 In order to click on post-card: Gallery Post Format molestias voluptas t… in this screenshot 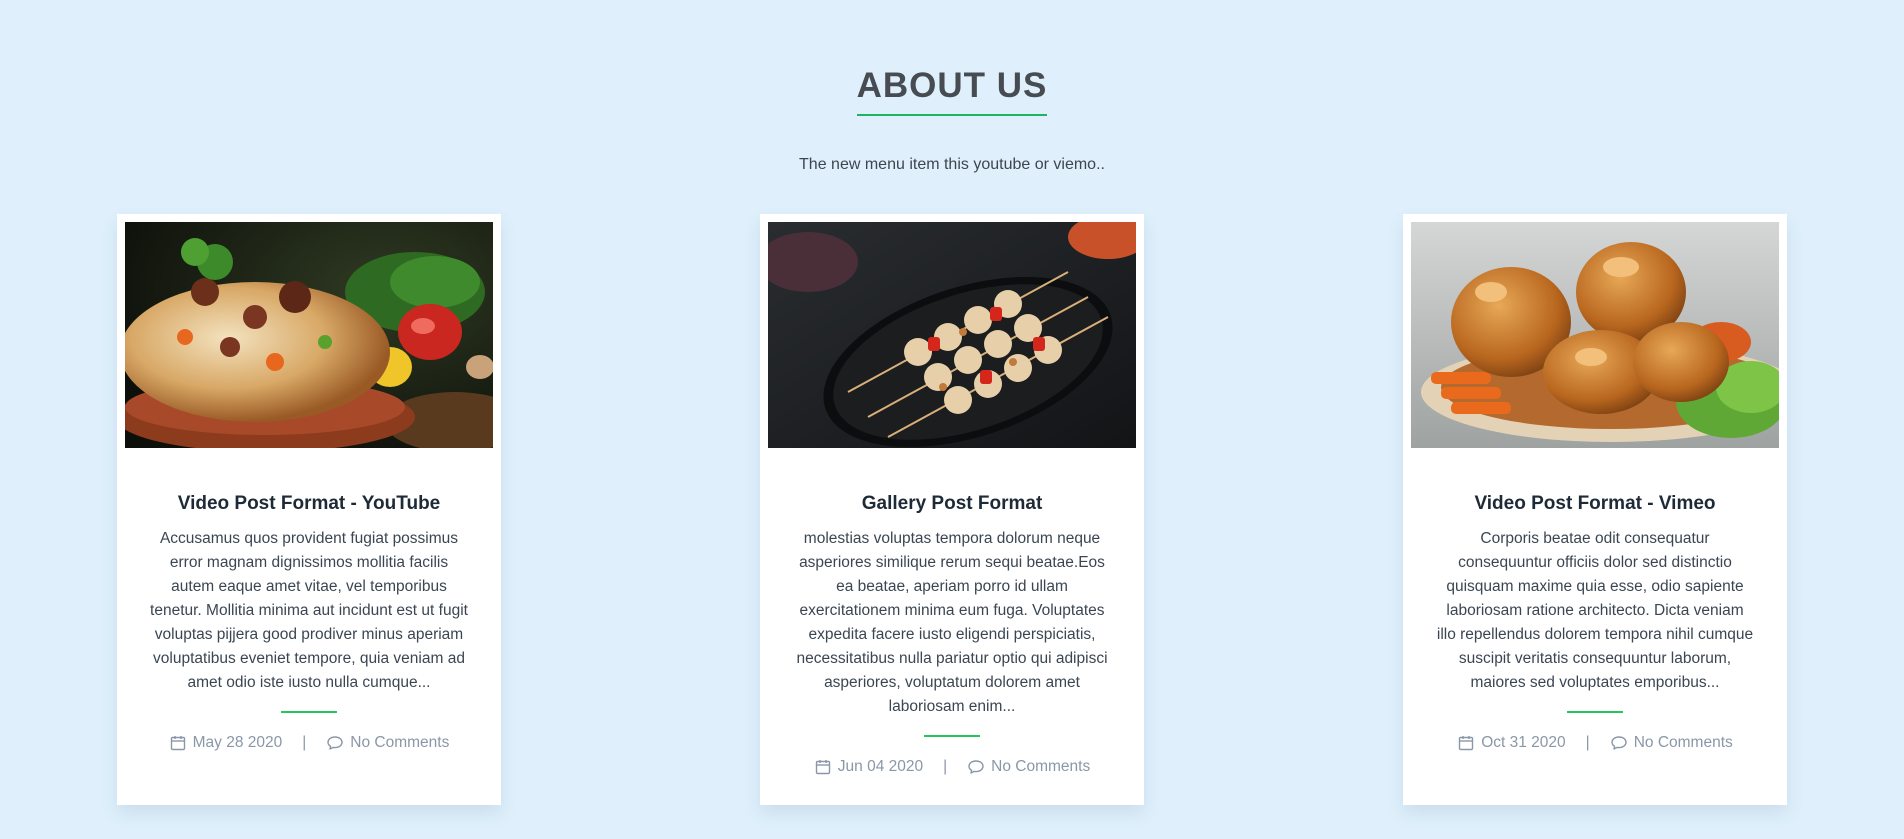, I will do `click(952, 509)`.